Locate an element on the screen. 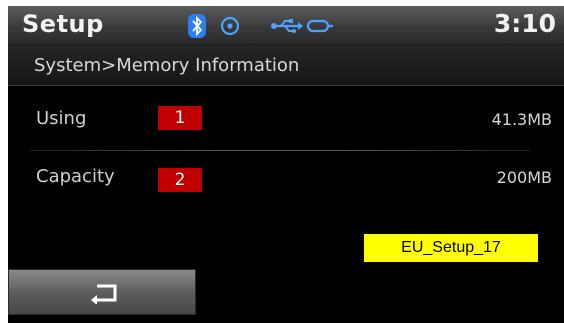 This screenshot has height=323, width=564. clock: 3:10 is located at coordinates (524, 23).